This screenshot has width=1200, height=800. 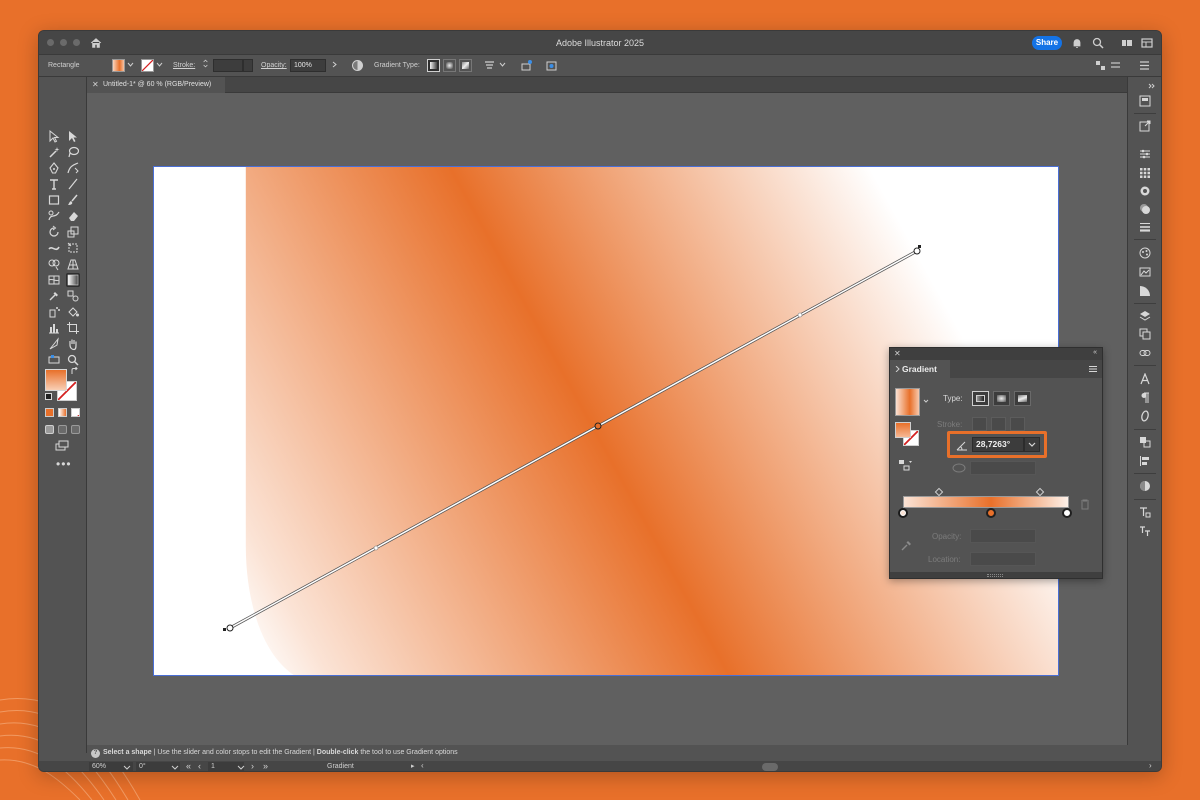 What do you see at coordinates (74, 371) in the screenshot?
I see `swap-fill-stroke-icon` at bounding box center [74, 371].